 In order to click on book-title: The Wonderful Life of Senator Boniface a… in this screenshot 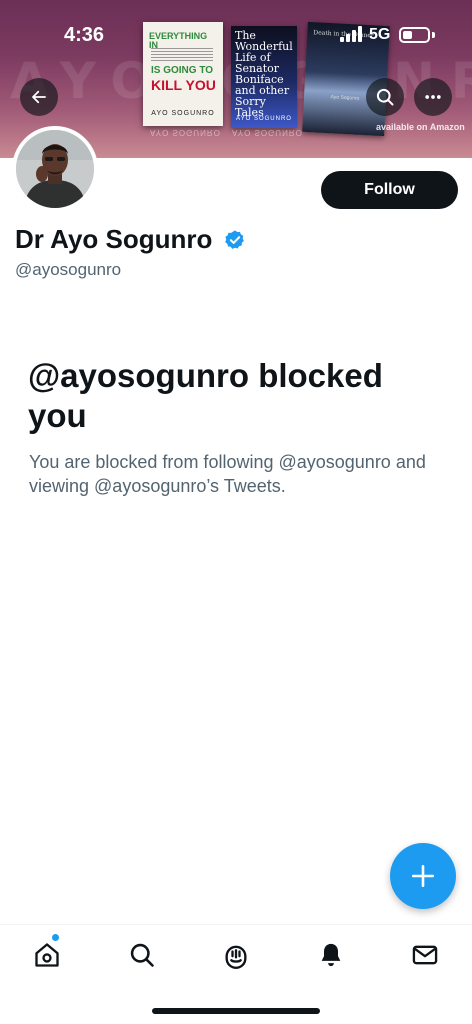, I will do `click(264, 74)`.